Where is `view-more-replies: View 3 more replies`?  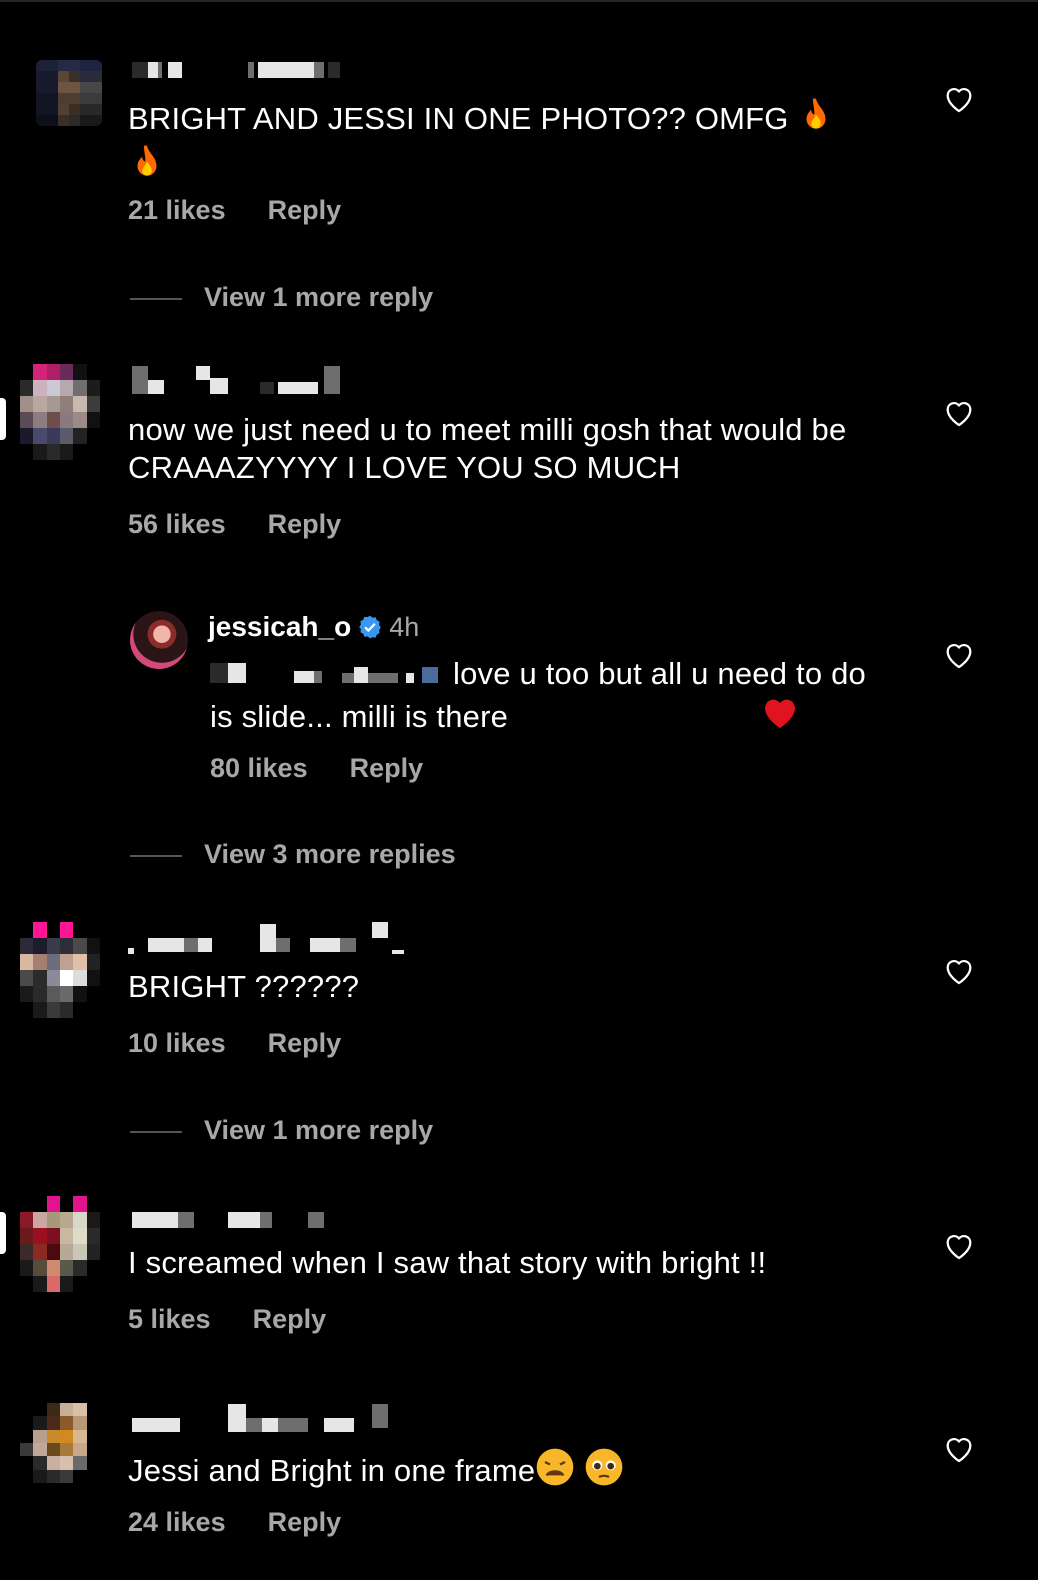
view-more-replies: View 3 more replies is located at coordinates (293, 854).